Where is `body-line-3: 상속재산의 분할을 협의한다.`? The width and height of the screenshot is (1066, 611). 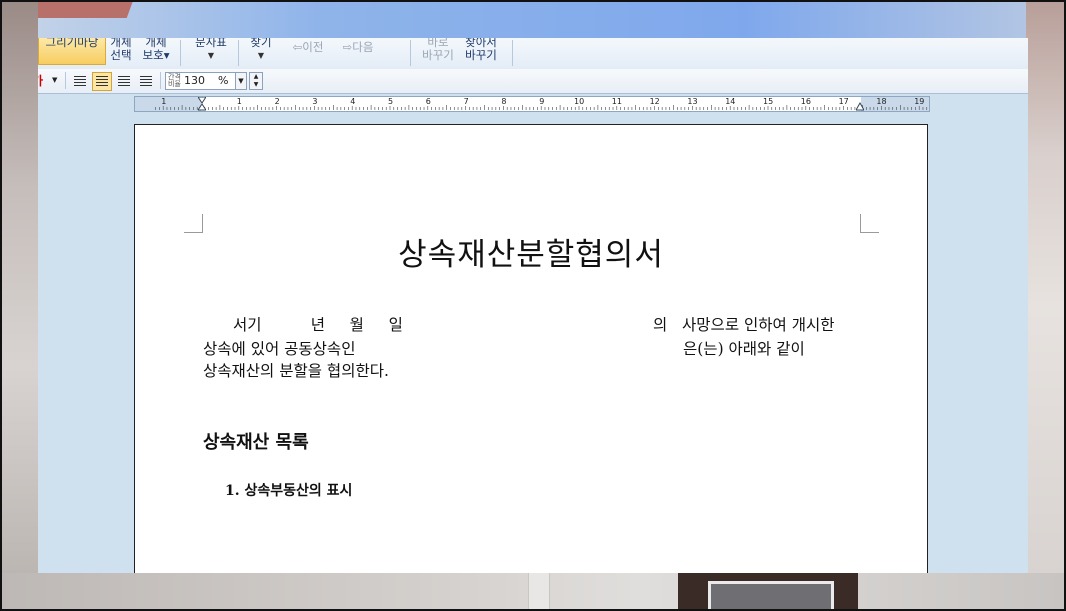 body-line-3: 상속재산의 분할을 협의한다. is located at coordinates (296, 371).